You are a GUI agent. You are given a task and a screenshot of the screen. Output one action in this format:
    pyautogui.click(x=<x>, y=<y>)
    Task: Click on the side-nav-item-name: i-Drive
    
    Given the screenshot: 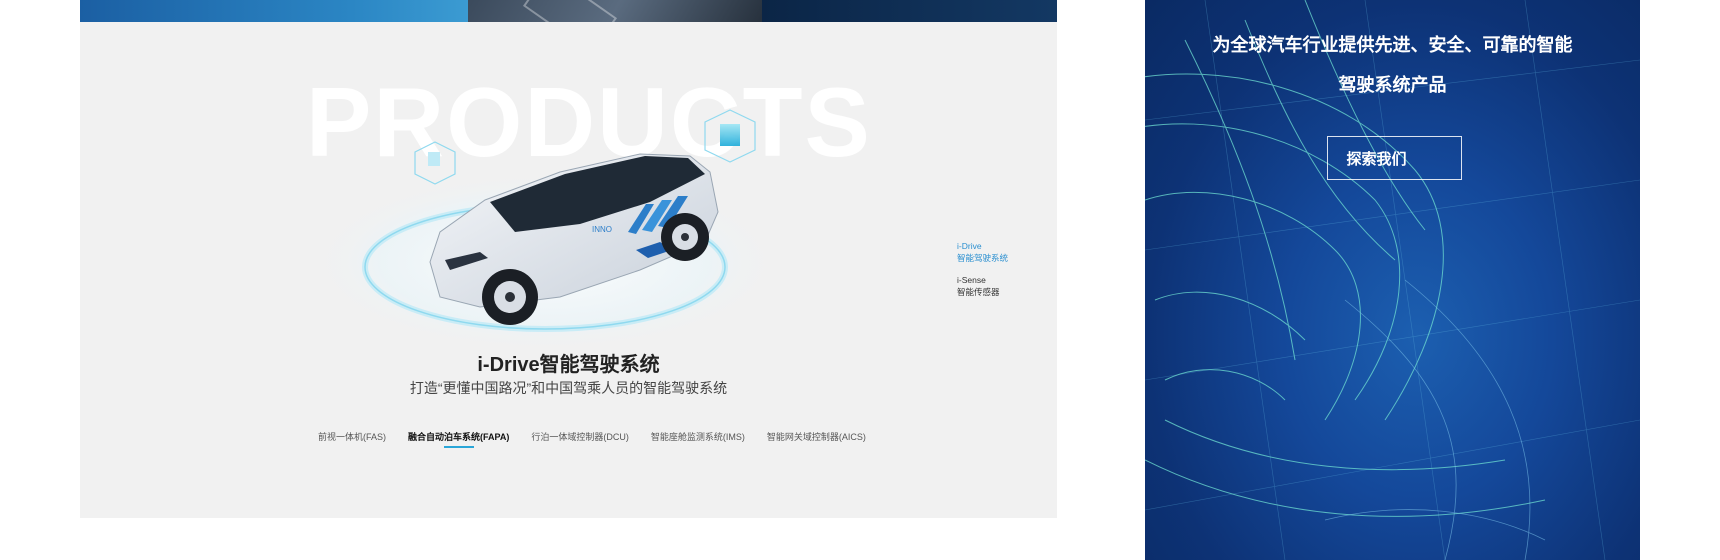 What is the action you would take?
    pyautogui.click(x=969, y=246)
    